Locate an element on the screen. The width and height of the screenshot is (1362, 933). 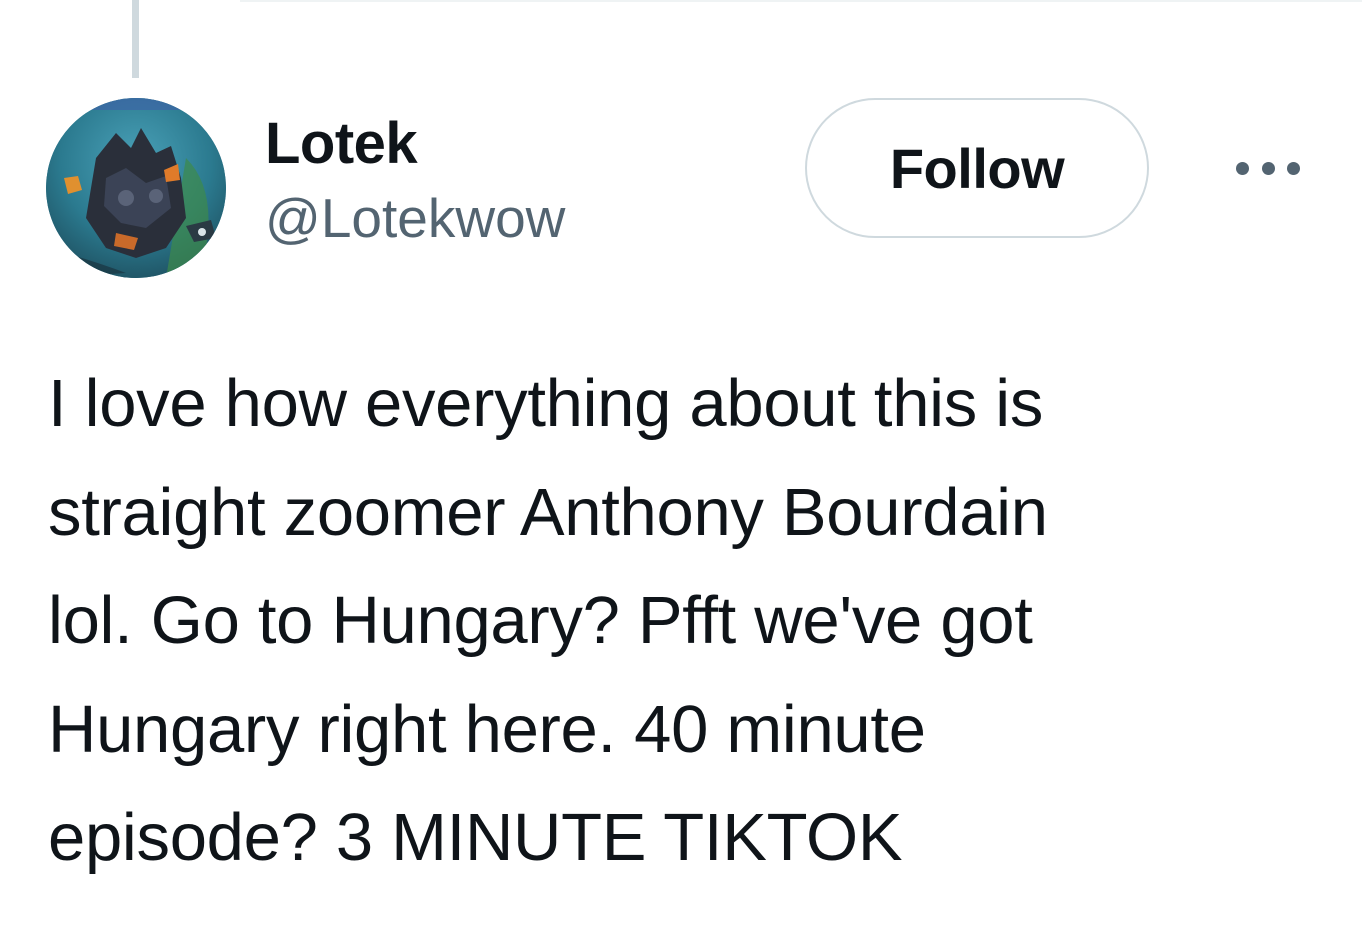
author-info: Lotek @Lotekwow is located at coordinates (415, 180).